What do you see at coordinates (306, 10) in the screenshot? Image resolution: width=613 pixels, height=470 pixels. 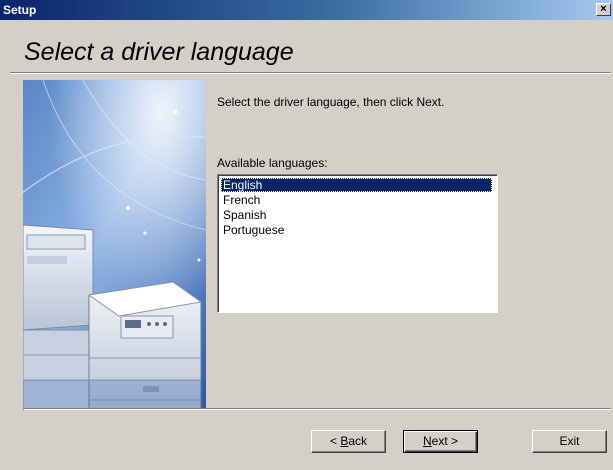 I see `title-bar: Setup ×` at bounding box center [306, 10].